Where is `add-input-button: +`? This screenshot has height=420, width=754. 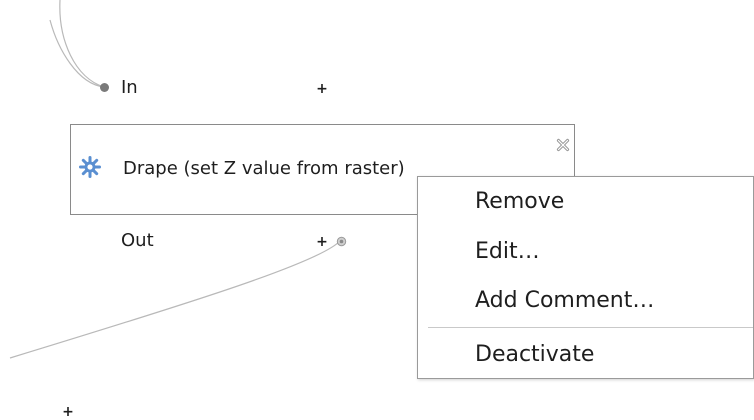 add-input-button: + is located at coordinates (322, 89).